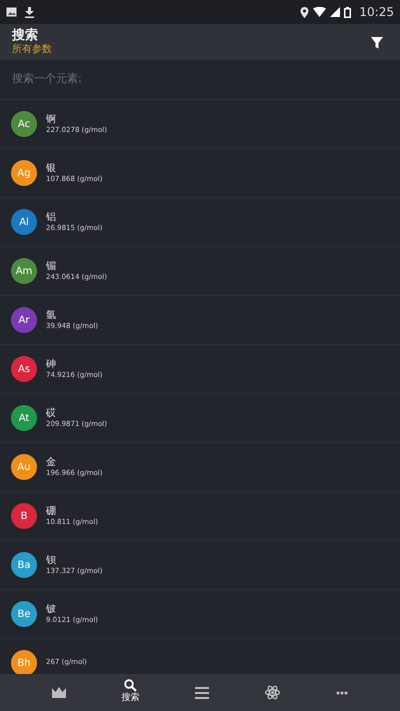  What do you see at coordinates (24, 124) in the screenshot?
I see `element-symbol-badge: Ac` at bounding box center [24, 124].